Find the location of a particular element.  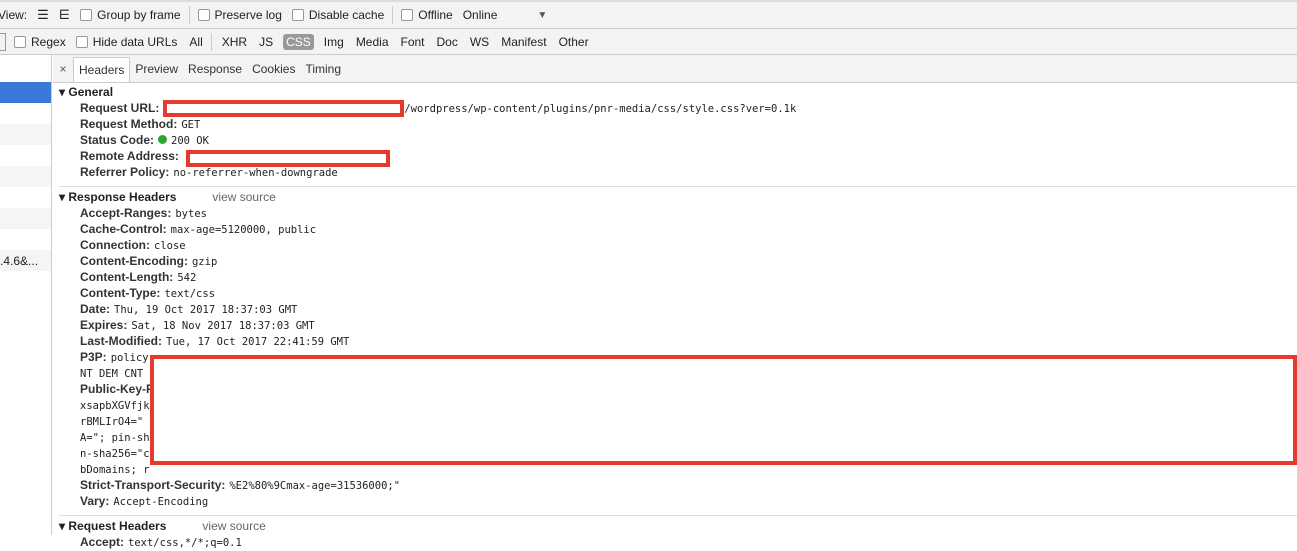

tab-timing: Timing is located at coordinates (323, 69).